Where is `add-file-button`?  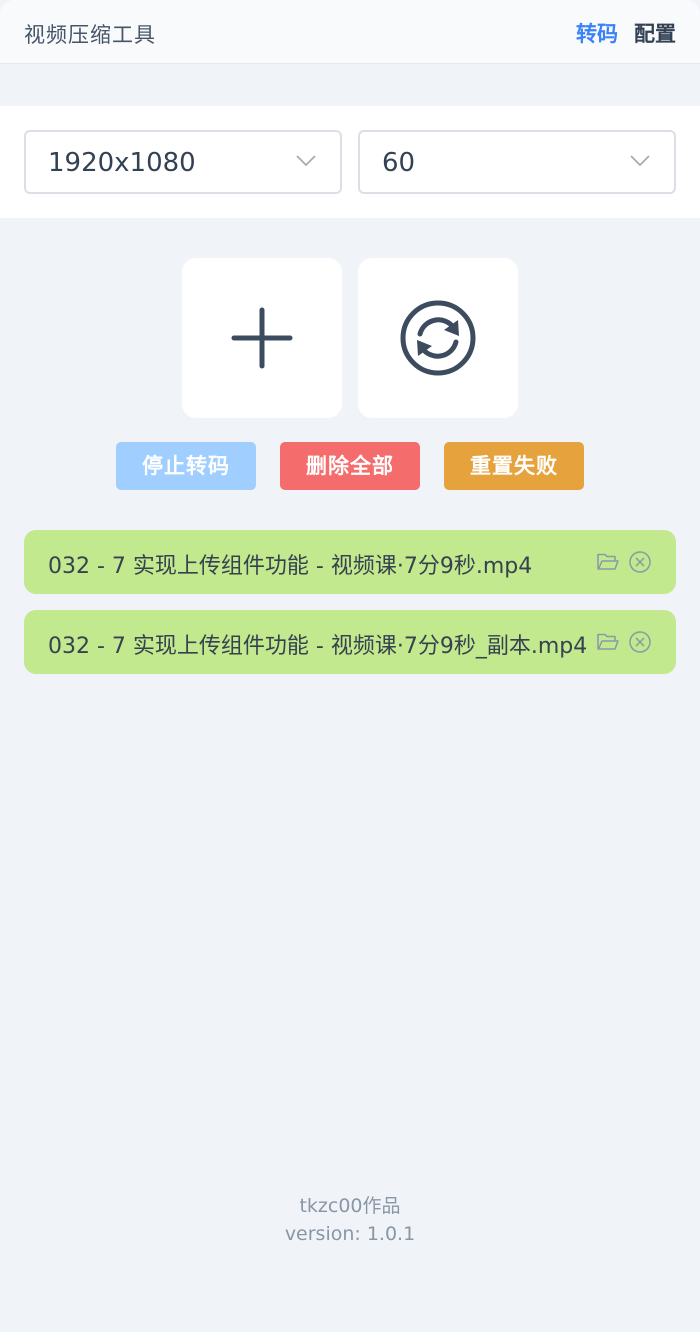
add-file-button is located at coordinates (262, 338).